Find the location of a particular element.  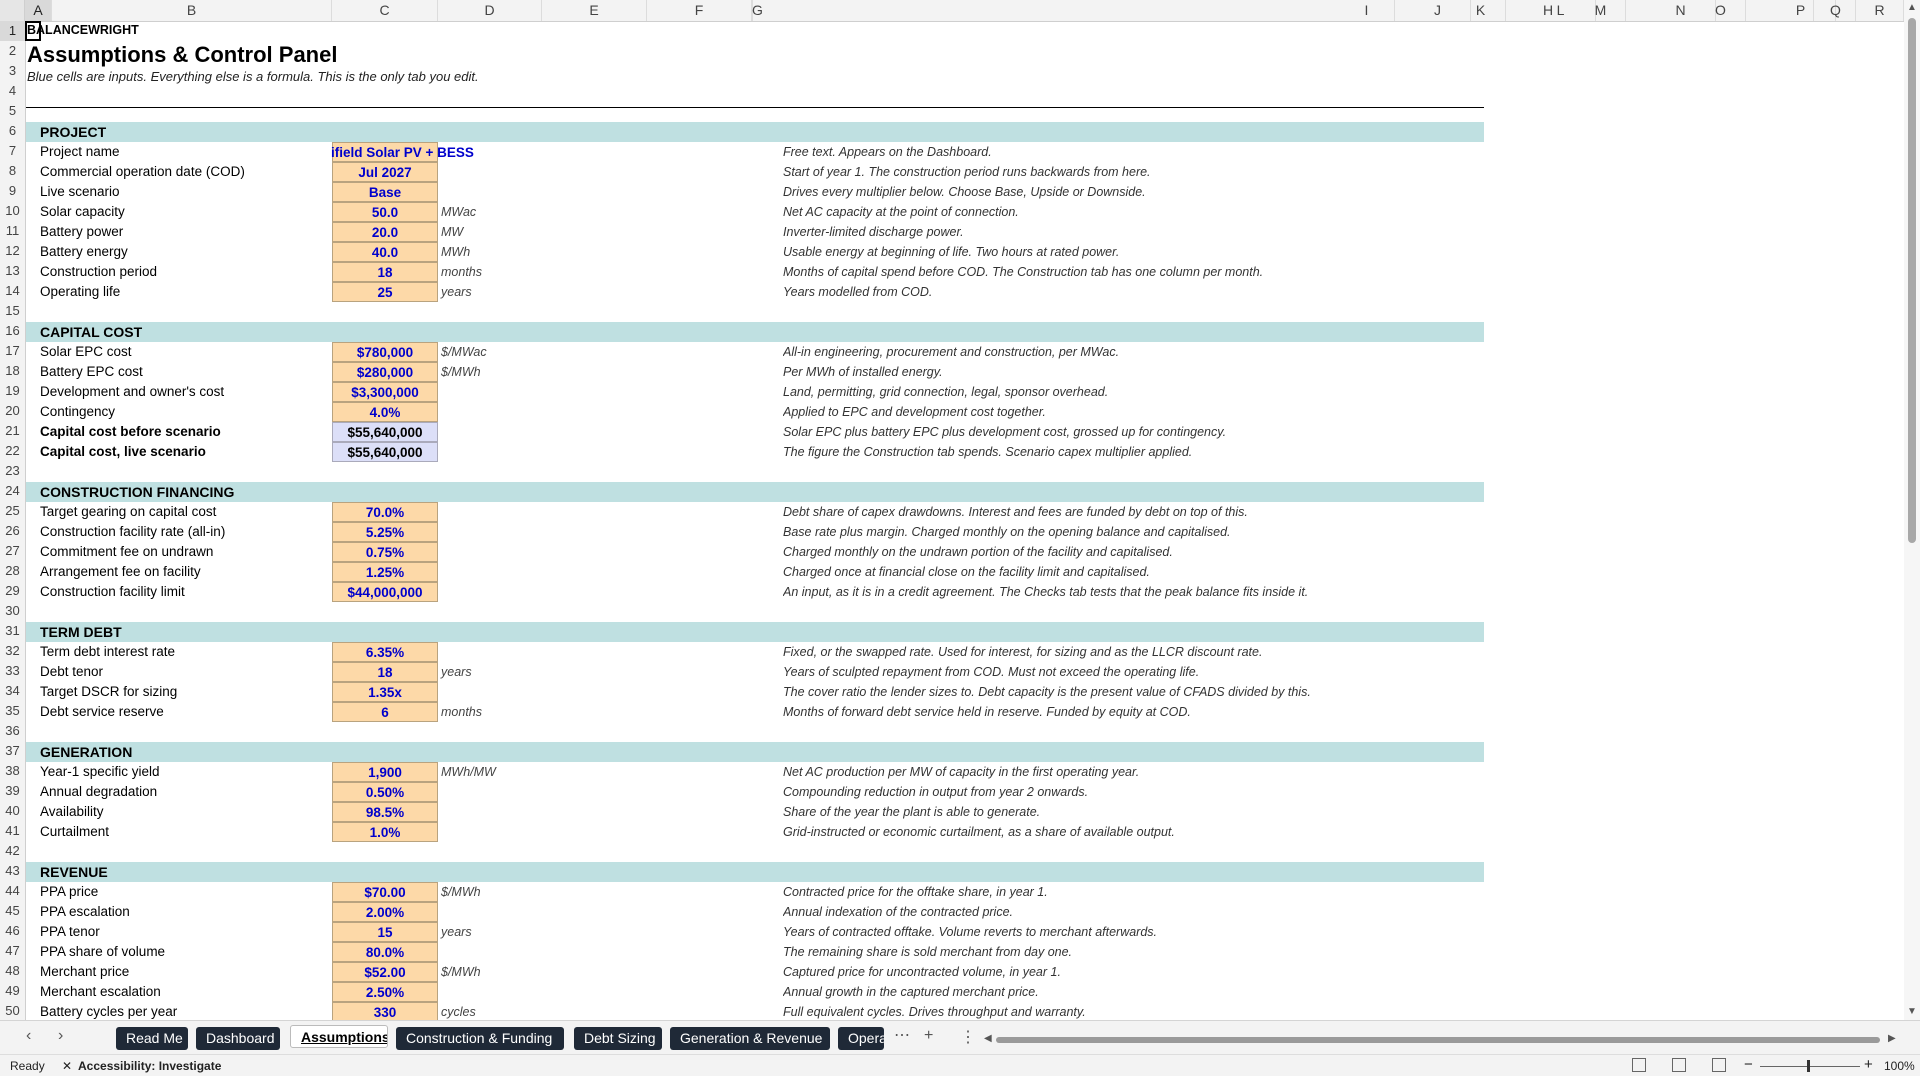

column-header: Q is located at coordinates (1836, 10).